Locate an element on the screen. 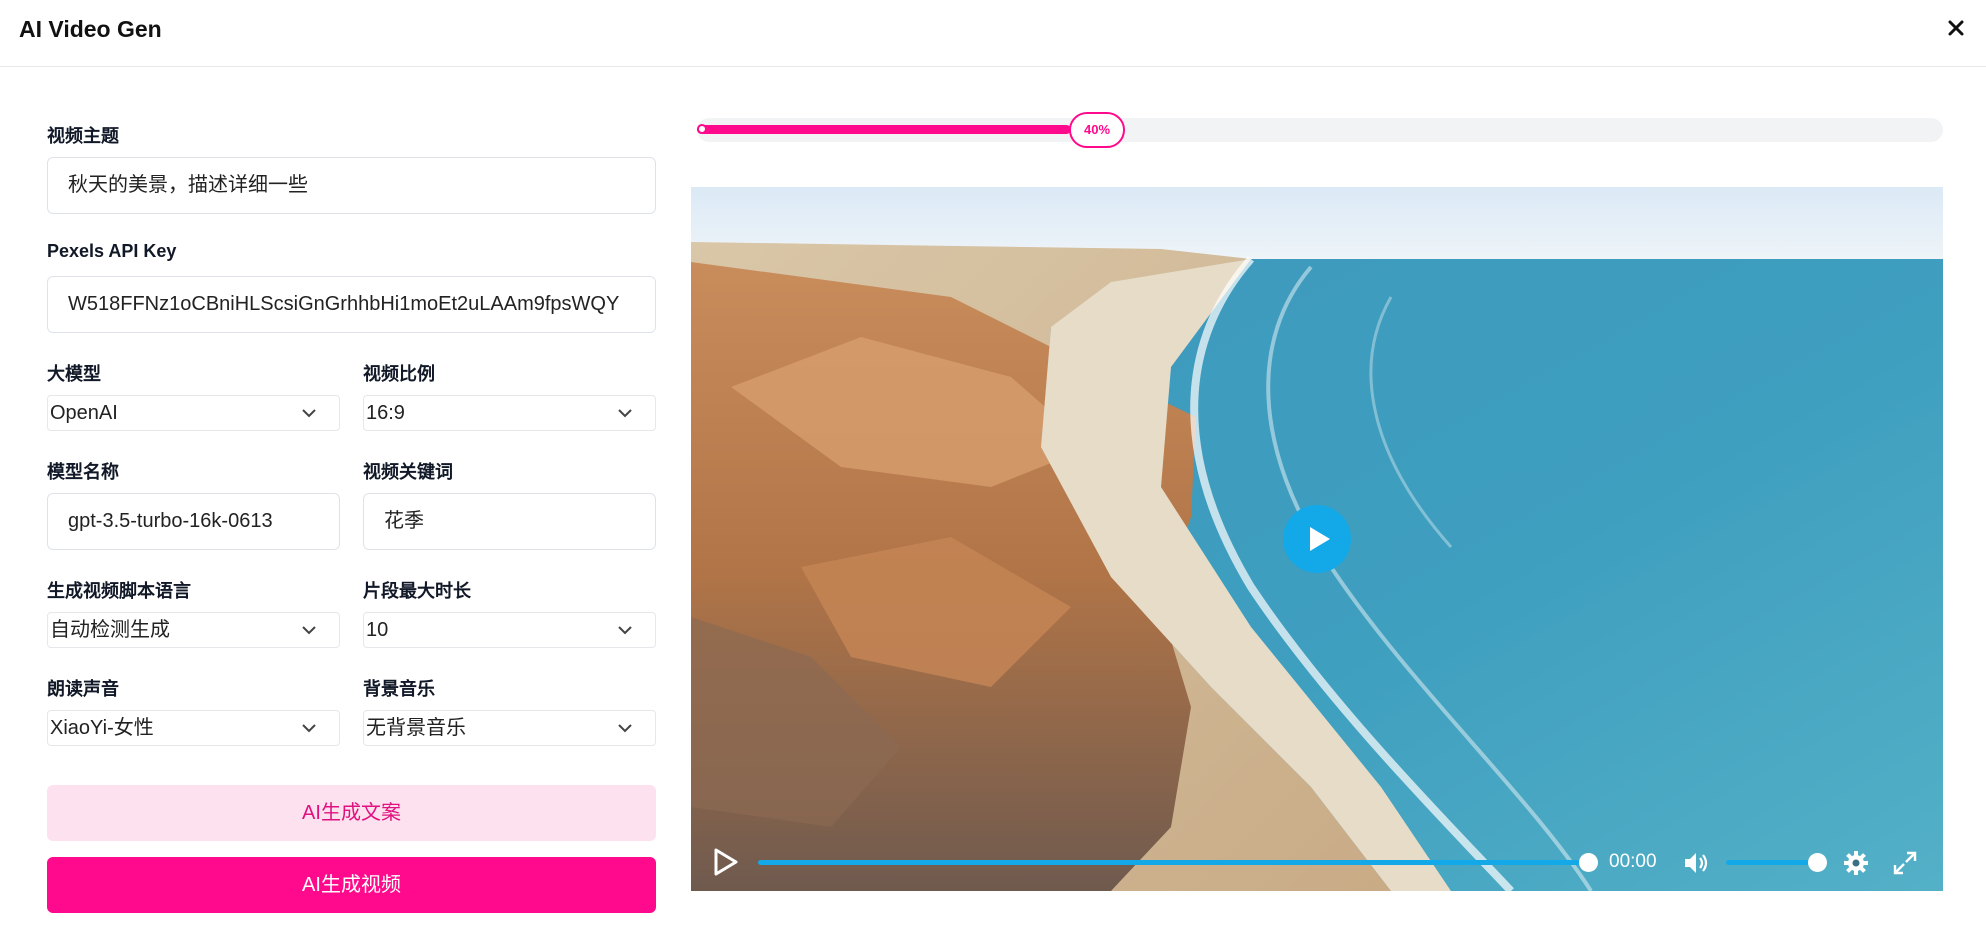 The image size is (1986, 938). app-title: AI Video Gen is located at coordinates (90, 29).